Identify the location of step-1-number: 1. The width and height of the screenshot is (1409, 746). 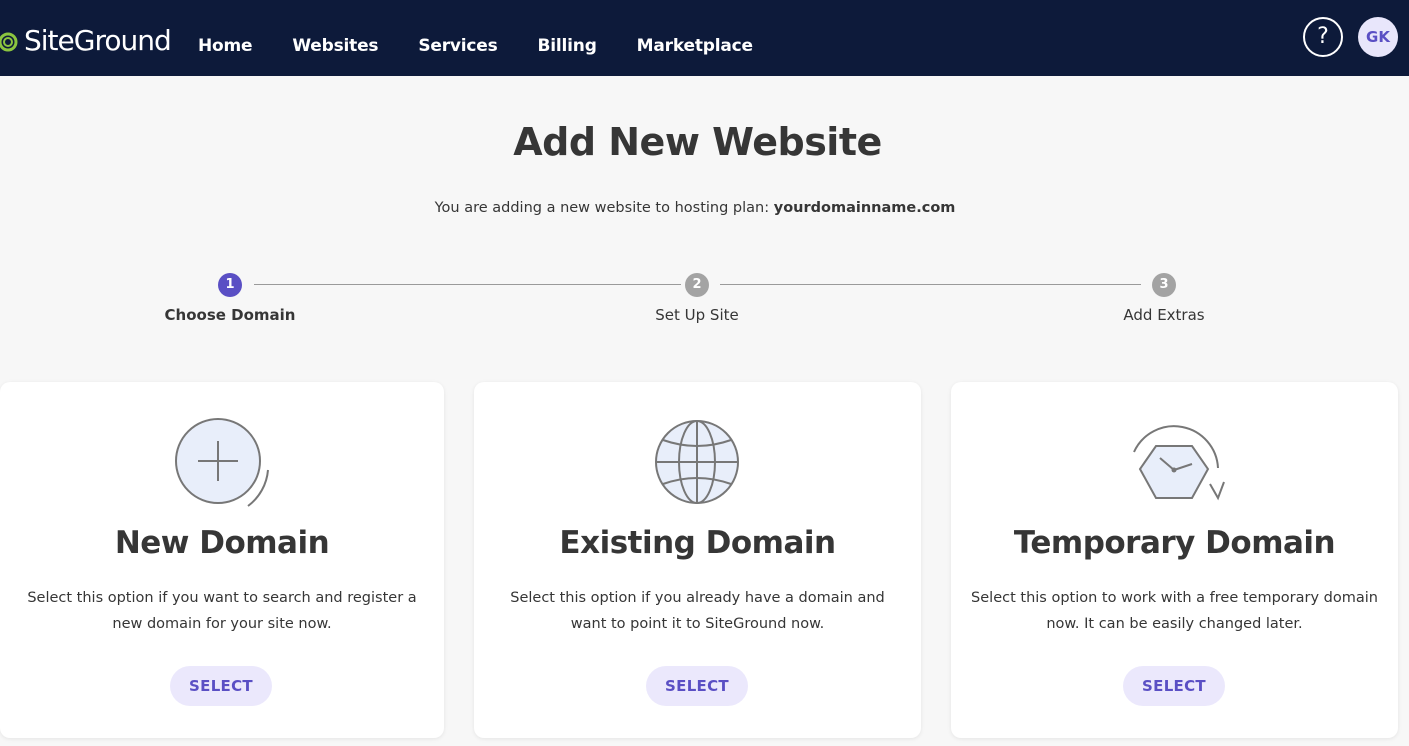
(230, 285).